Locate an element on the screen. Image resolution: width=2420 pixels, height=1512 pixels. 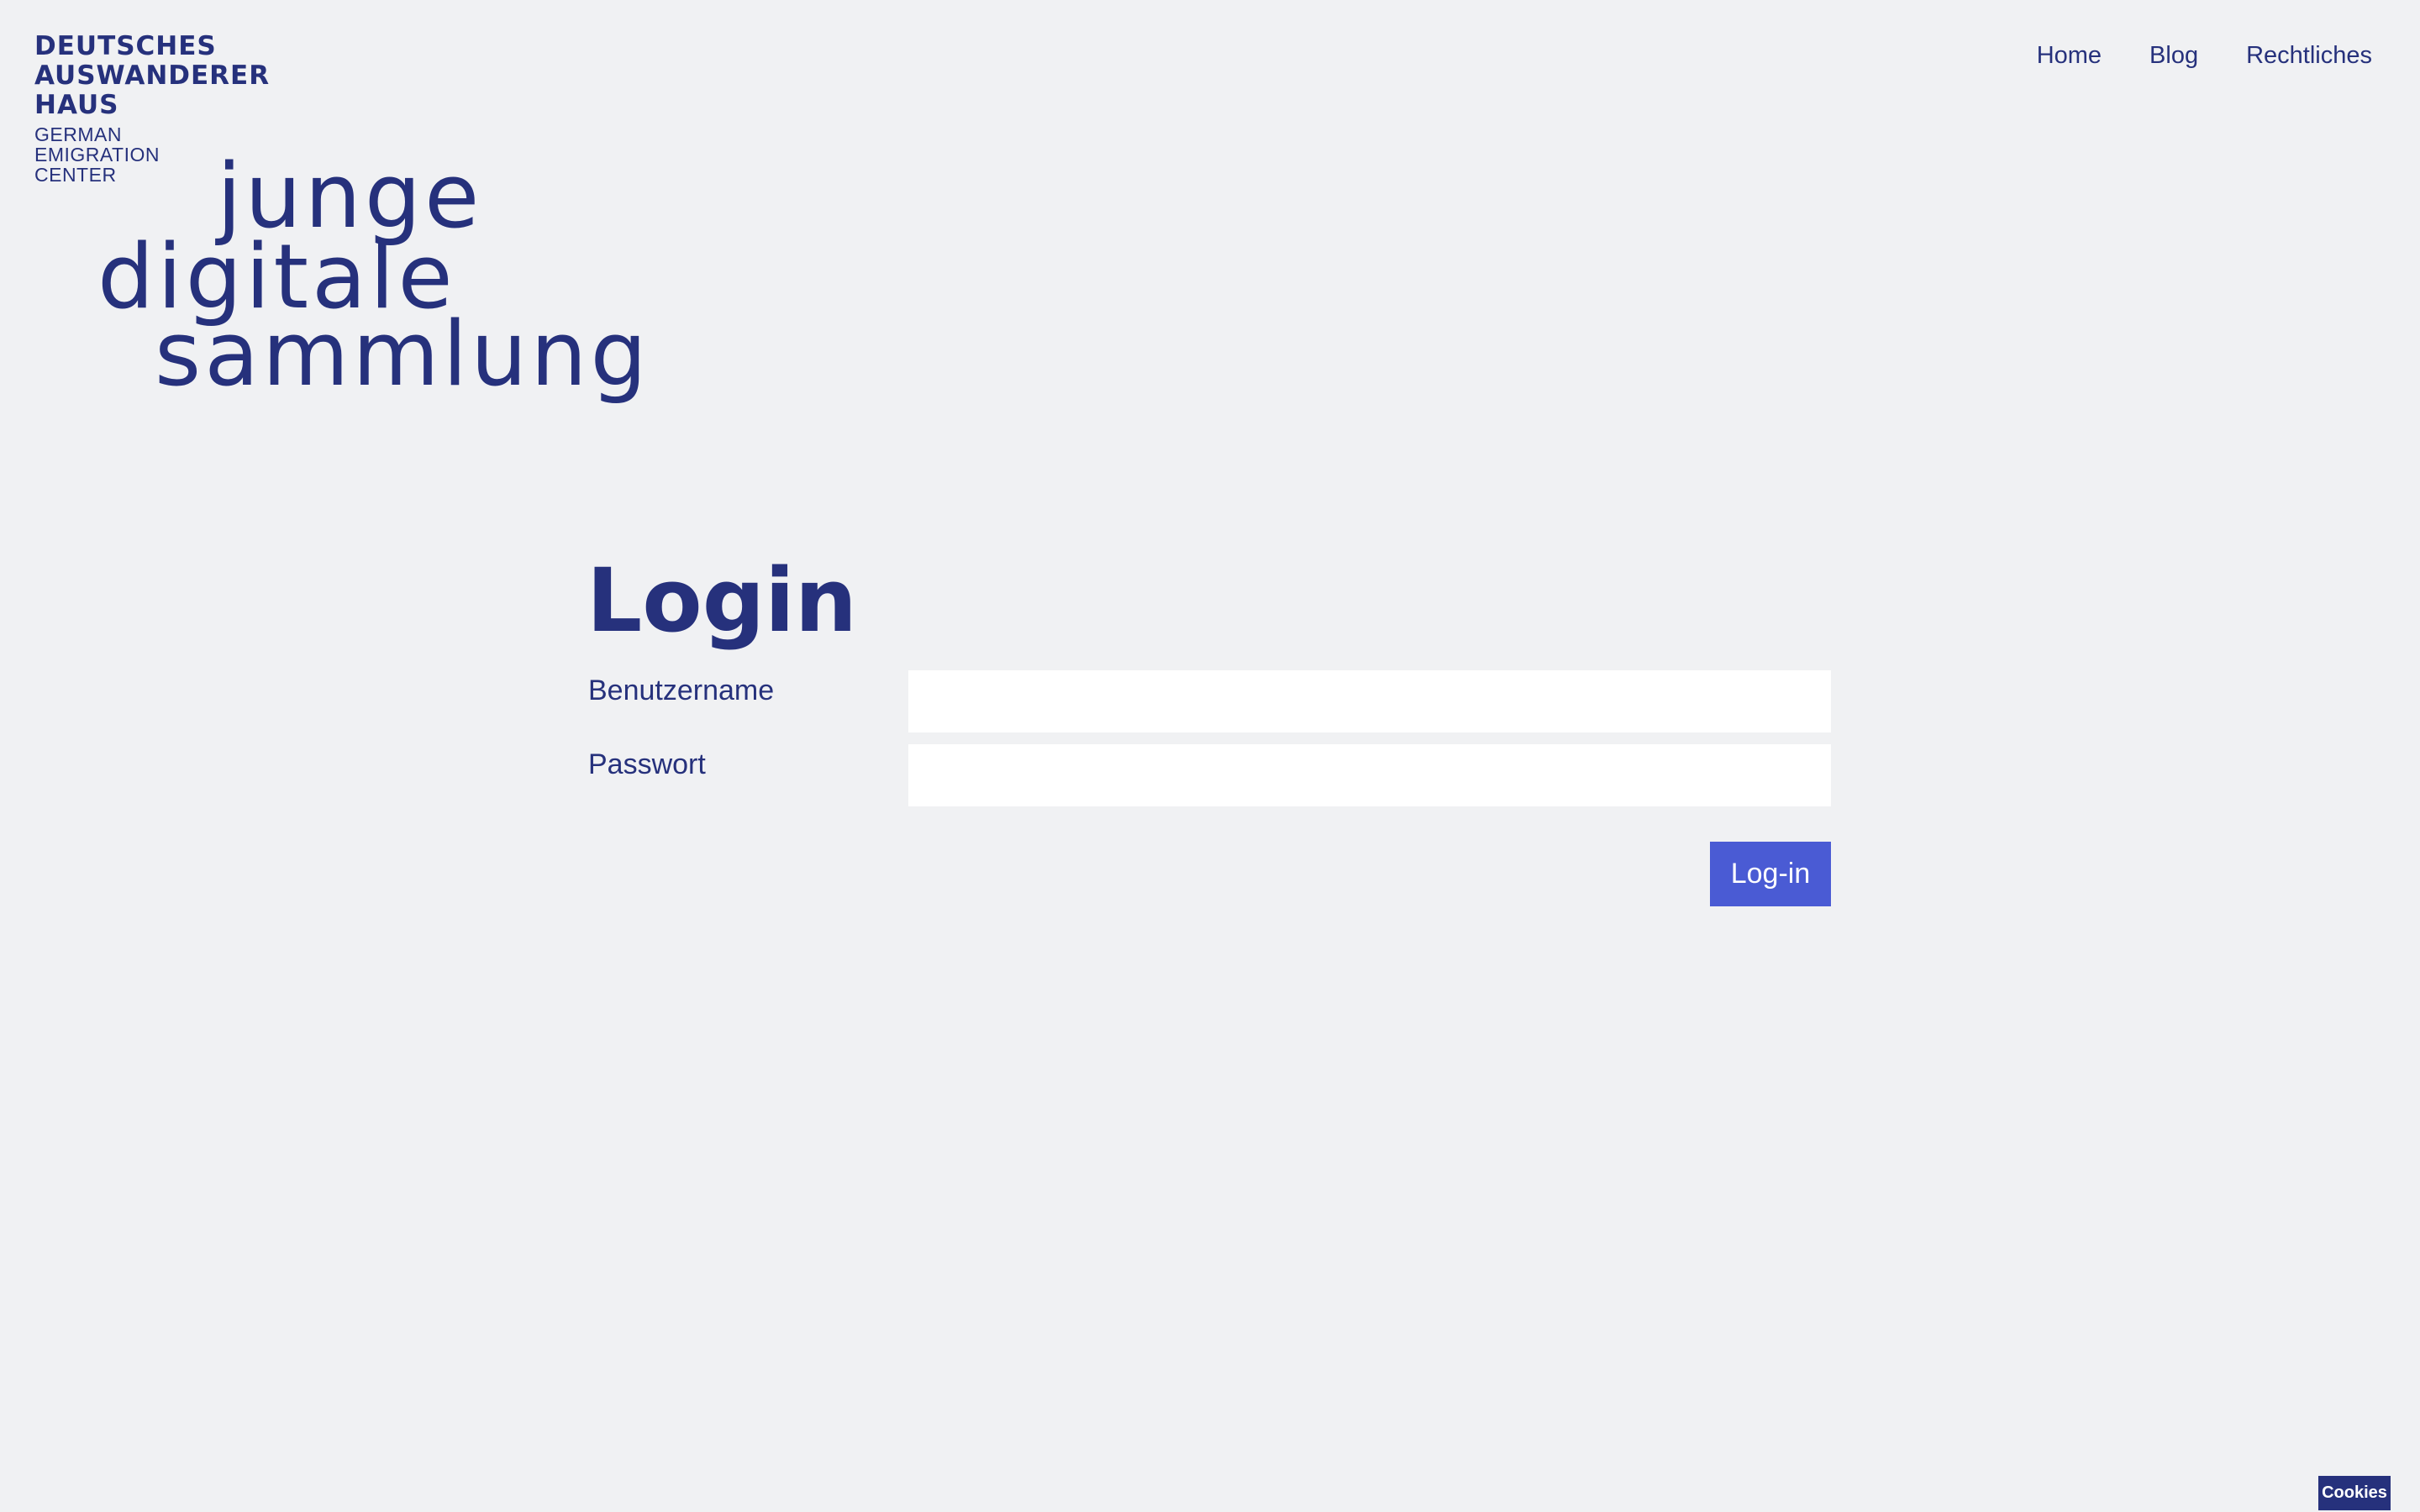
logo-line: HAUS is located at coordinates (77, 105).